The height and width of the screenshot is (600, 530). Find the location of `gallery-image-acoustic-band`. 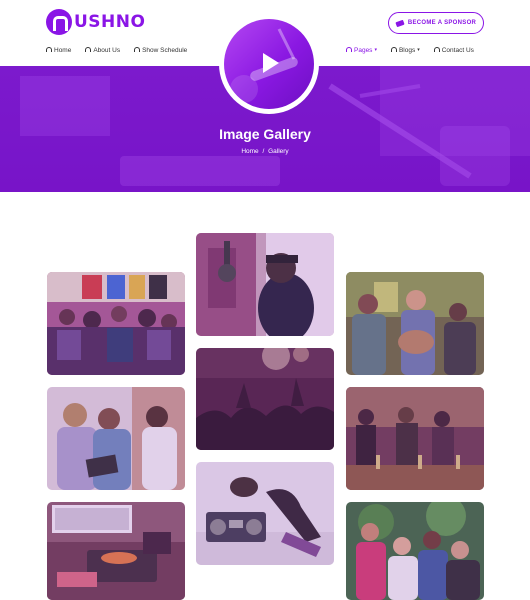

gallery-image-acoustic-band is located at coordinates (415, 323).